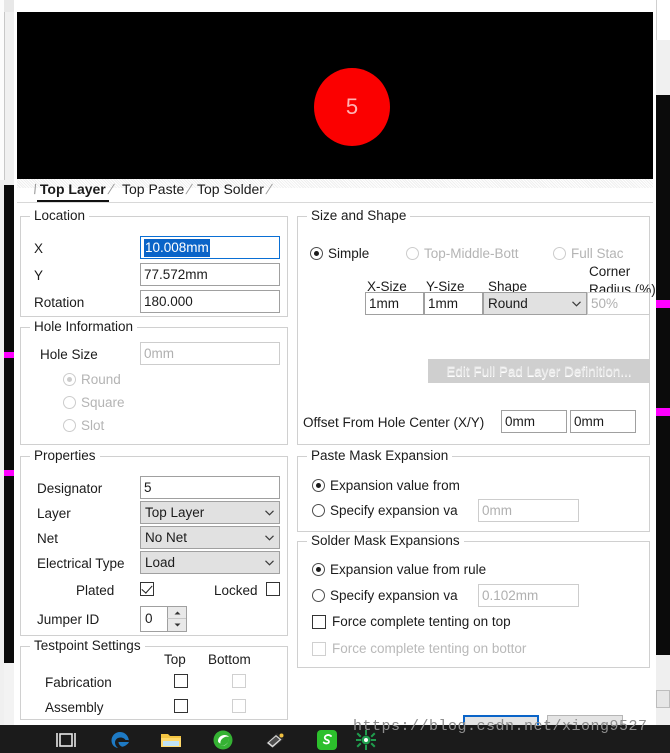 The height and width of the screenshot is (753, 670). Describe the element at coordinates (176, 613) in the screenshot. I see `stepper-up-icon` at that location.